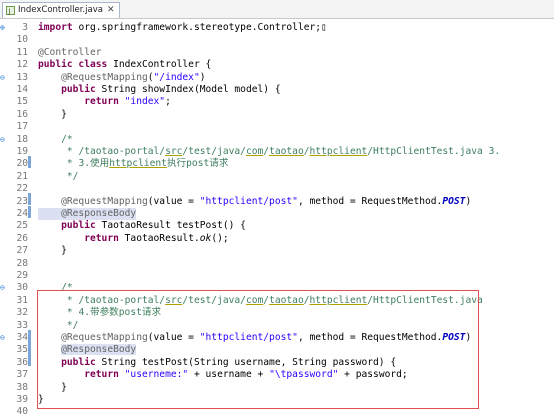  Describe the element at coordinates (22, 102) in the screenshot. I see `line-number: 15` at that location.